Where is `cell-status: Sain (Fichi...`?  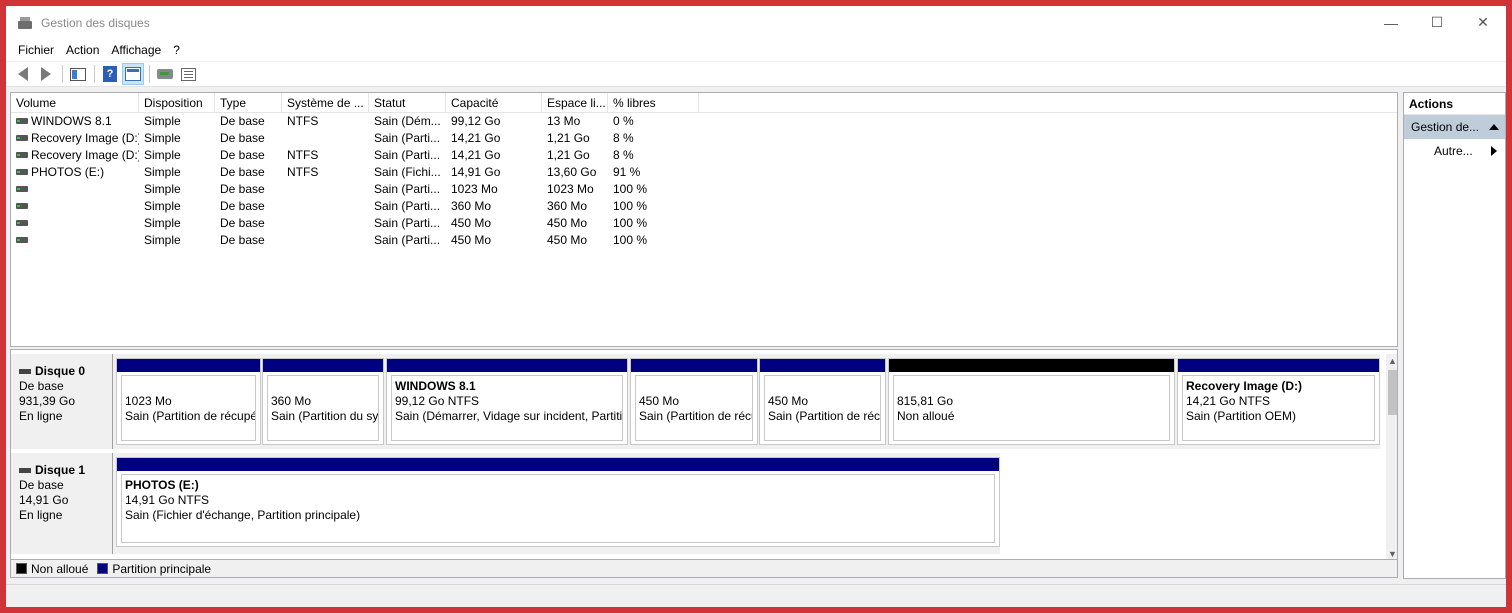 cell-status: Sain (Fichi... is located at coordinates (407, 172).